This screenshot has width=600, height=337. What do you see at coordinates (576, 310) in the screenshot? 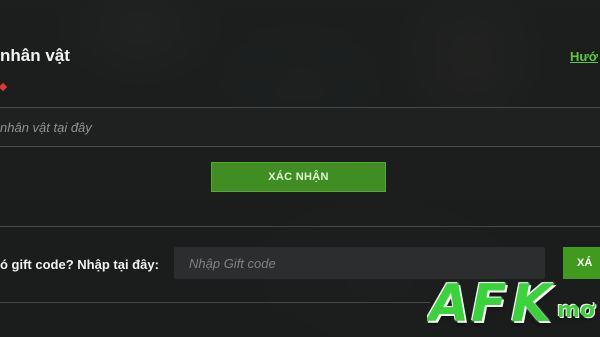
I see `logo-suffix: mơ` at bounding box center [576, 310].